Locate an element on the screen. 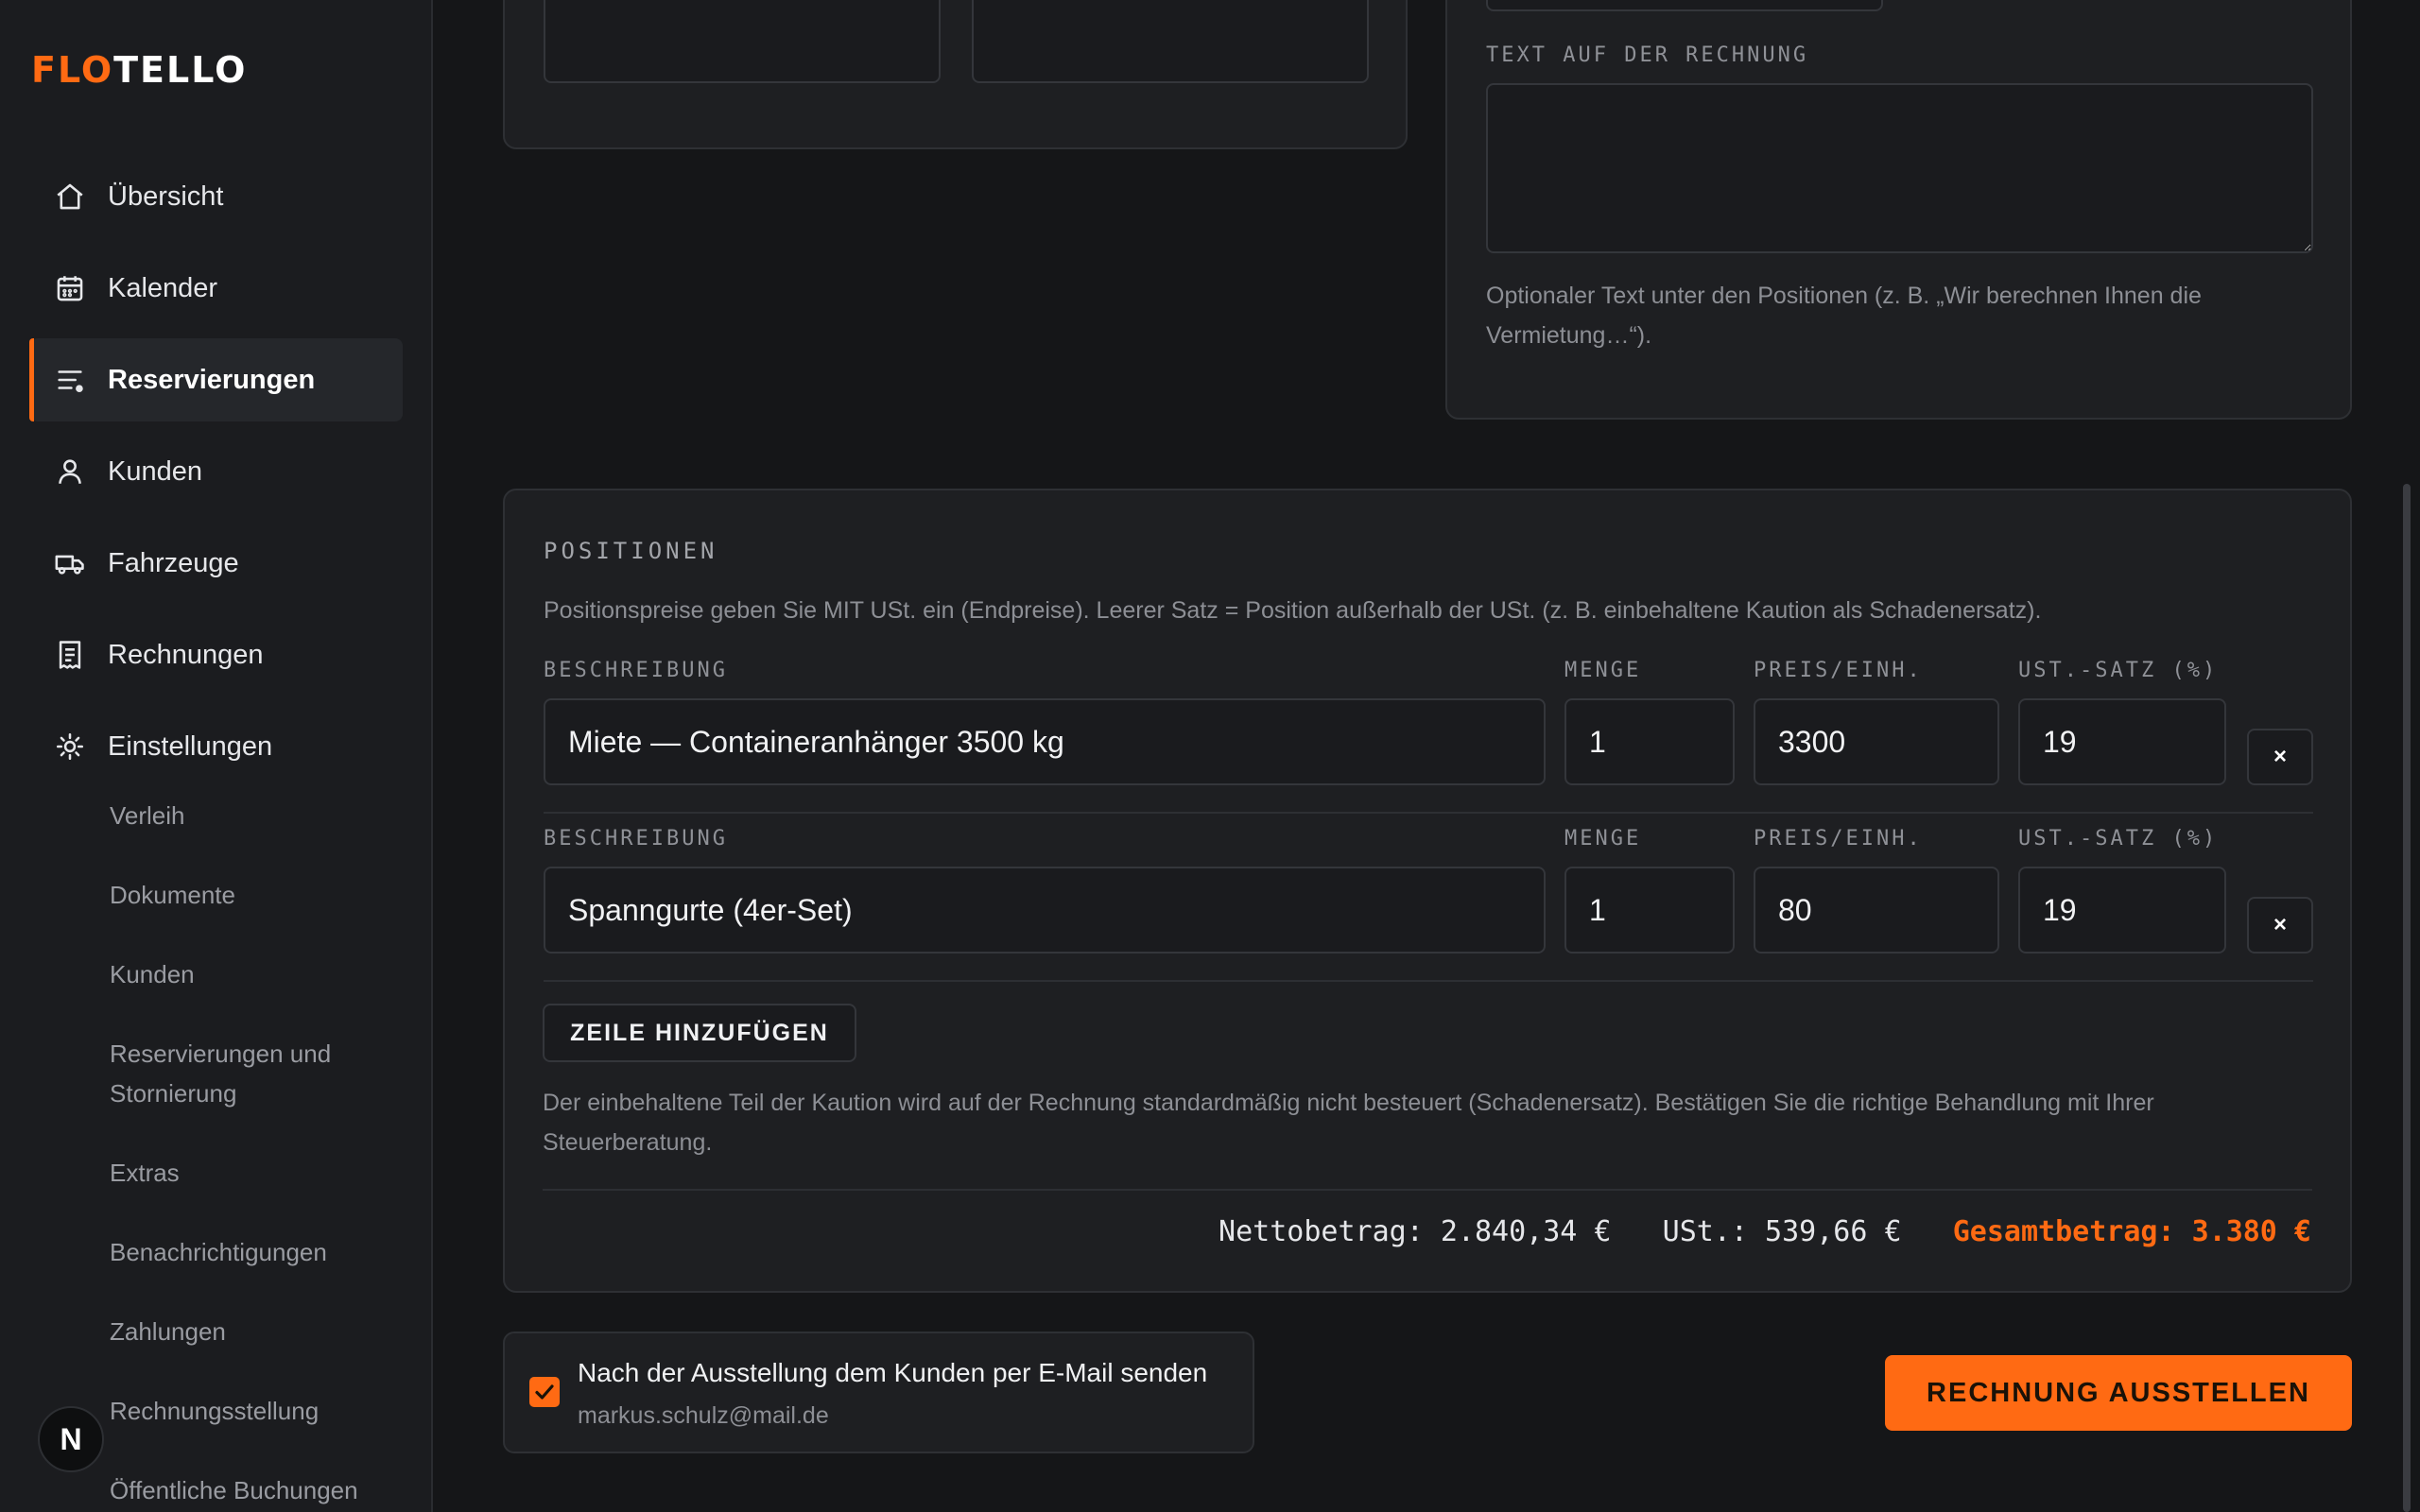  checkmark-icon is located at coordinates (544, 1392).